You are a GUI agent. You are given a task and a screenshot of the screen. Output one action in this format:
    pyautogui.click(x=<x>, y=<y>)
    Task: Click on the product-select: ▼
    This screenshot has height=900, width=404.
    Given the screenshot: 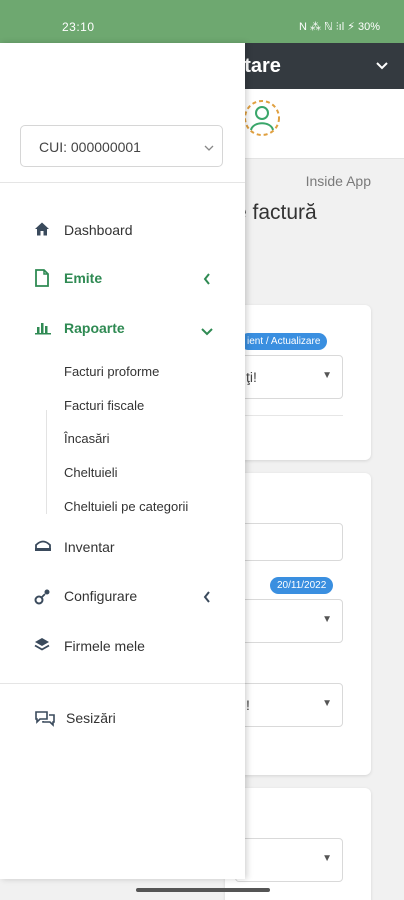 What is the action you would take?
    pyautogui.click(x=289, y=860)
    